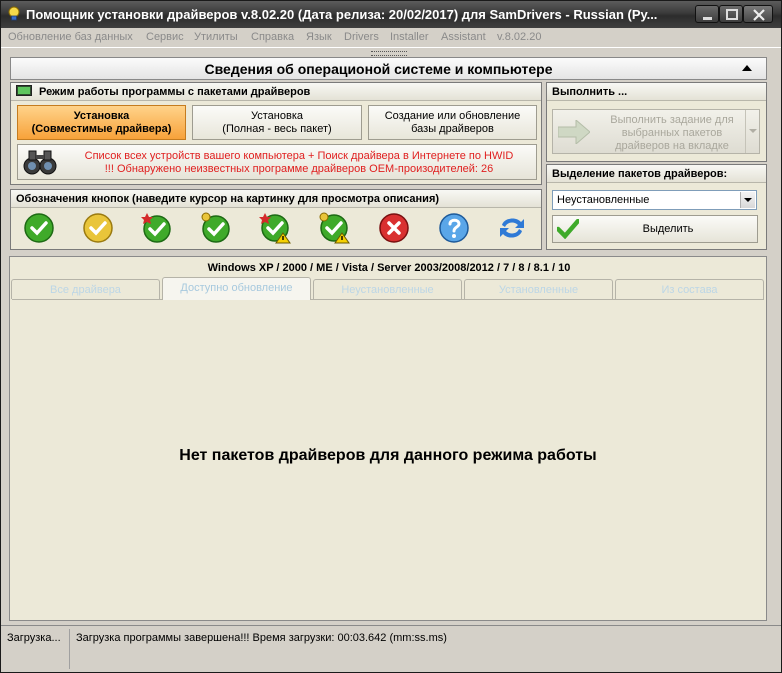  I want to click on menu-language: Язык, so click(319, 38).